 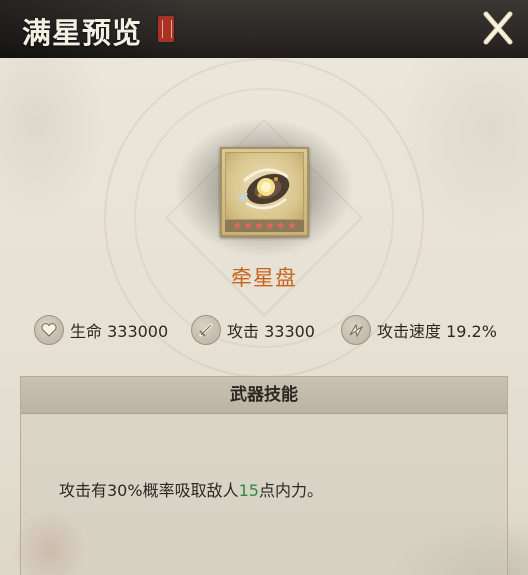 I want to click on close-icon, so click(x=498, y=28).